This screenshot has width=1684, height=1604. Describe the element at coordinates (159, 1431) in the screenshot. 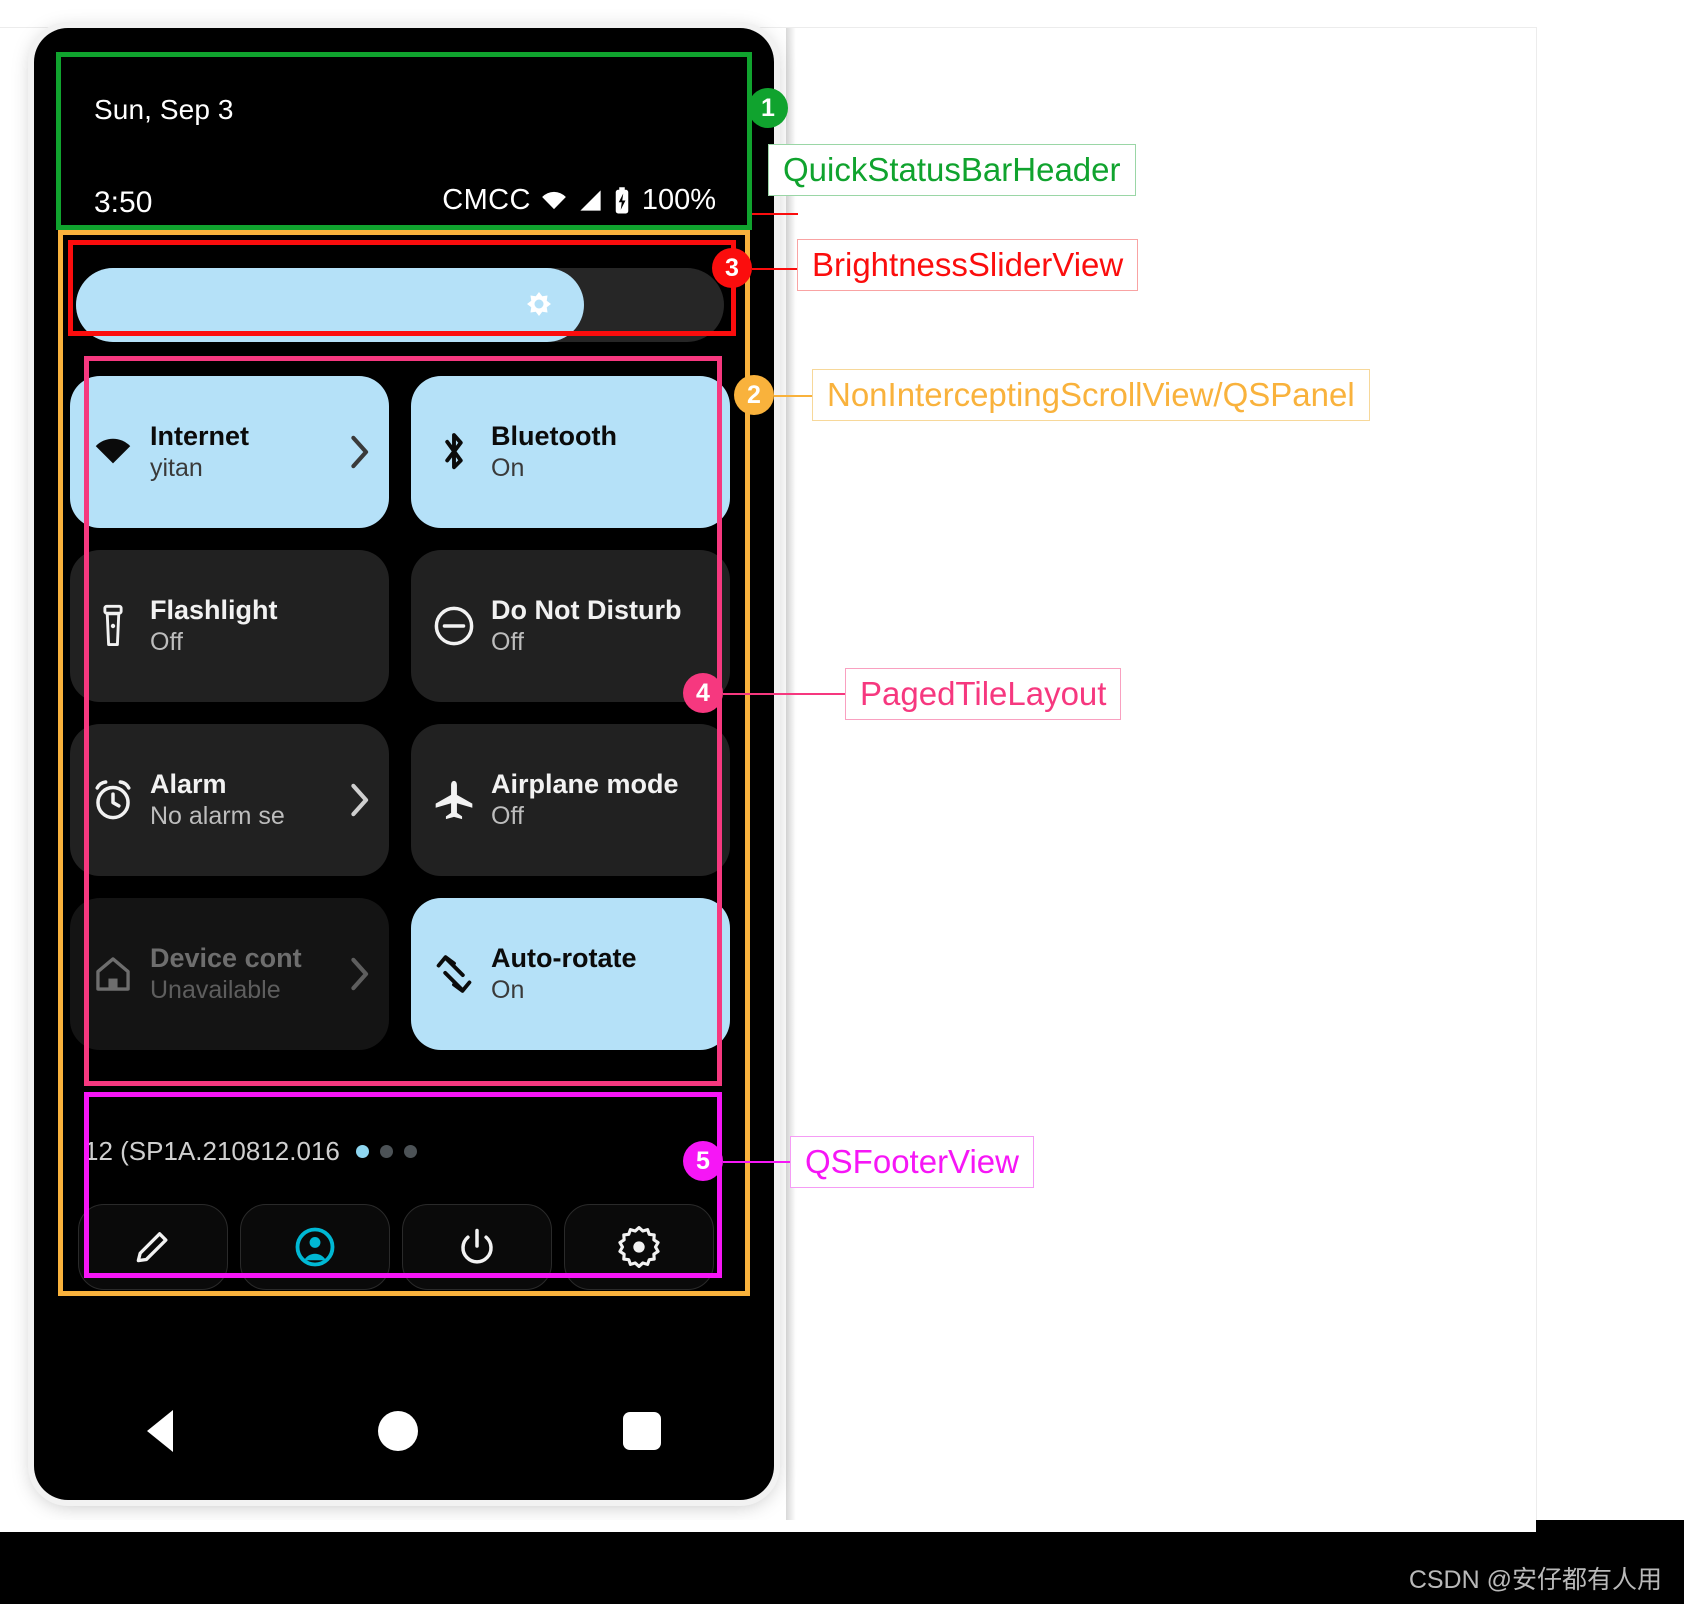

I see `back-triangle-icon` at that location.